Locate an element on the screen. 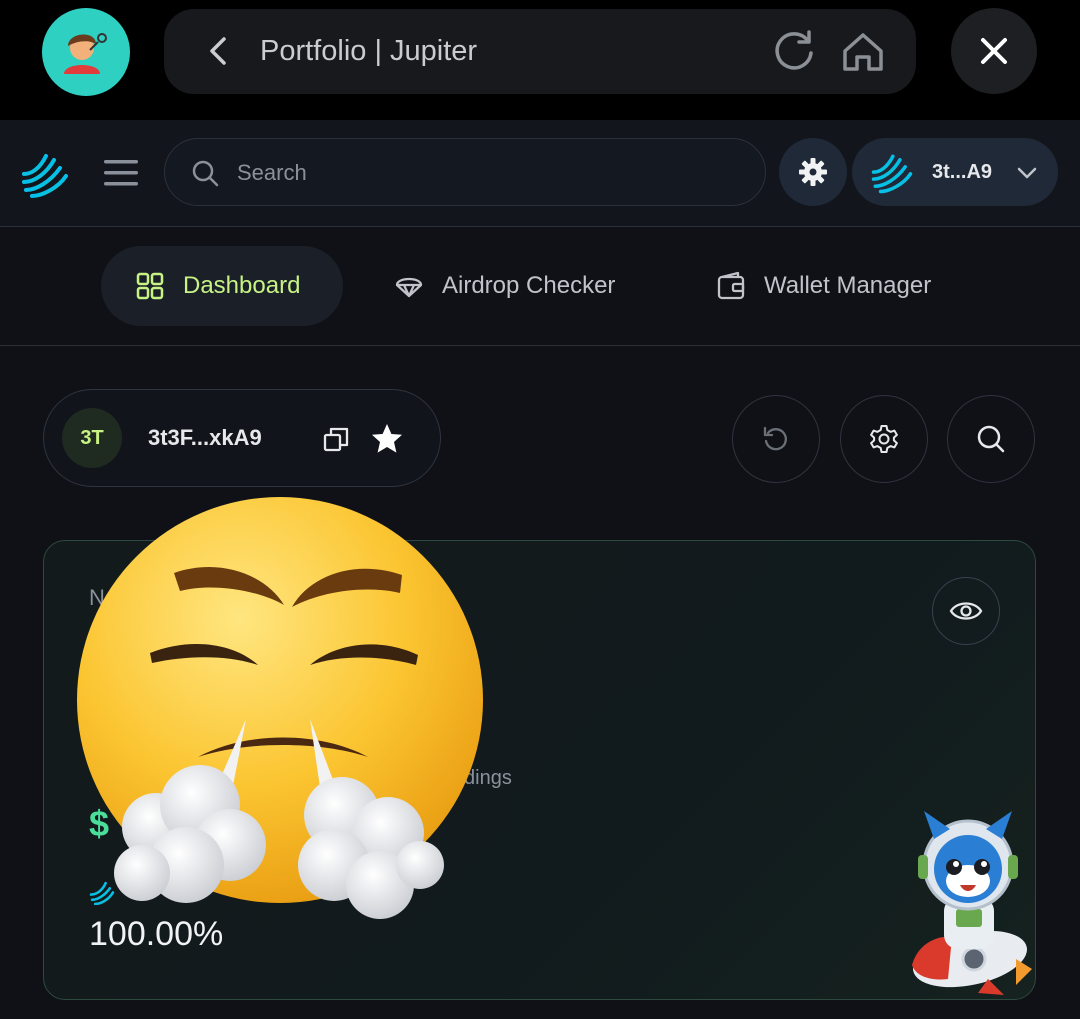 This screenshot has height=1019, width=1080. gear-icon is located at coordinates (813, 172).